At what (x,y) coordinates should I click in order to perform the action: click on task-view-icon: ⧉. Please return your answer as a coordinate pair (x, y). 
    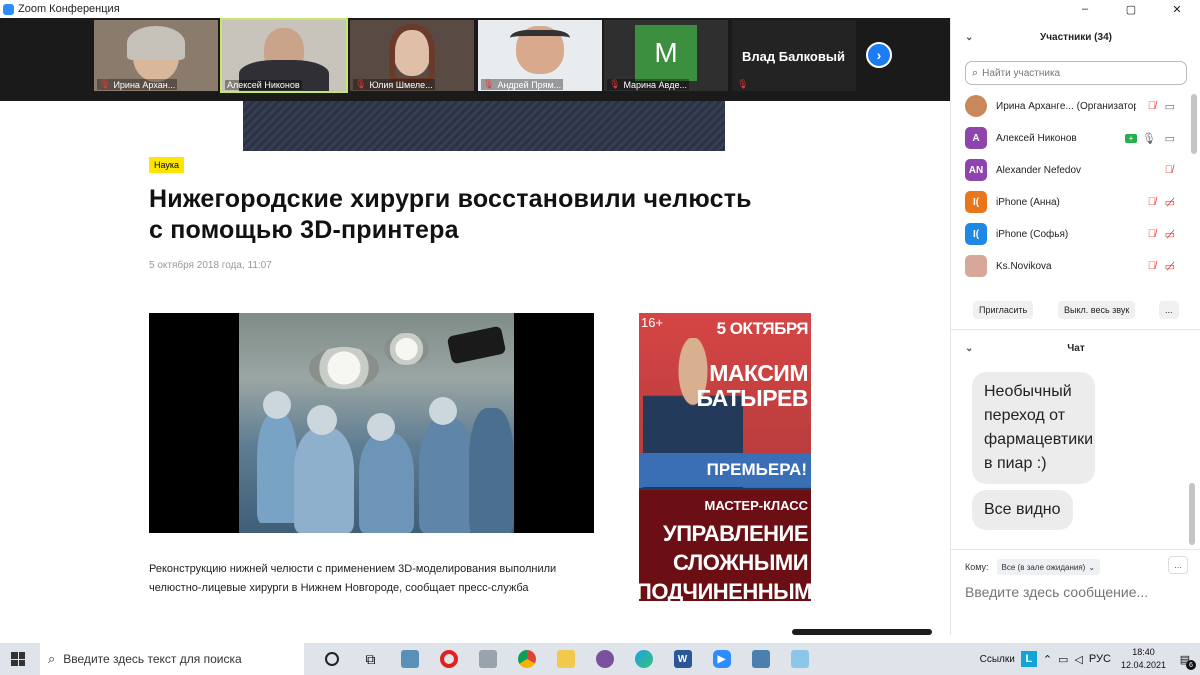
    Looking at the image, I should click on (370, 659).